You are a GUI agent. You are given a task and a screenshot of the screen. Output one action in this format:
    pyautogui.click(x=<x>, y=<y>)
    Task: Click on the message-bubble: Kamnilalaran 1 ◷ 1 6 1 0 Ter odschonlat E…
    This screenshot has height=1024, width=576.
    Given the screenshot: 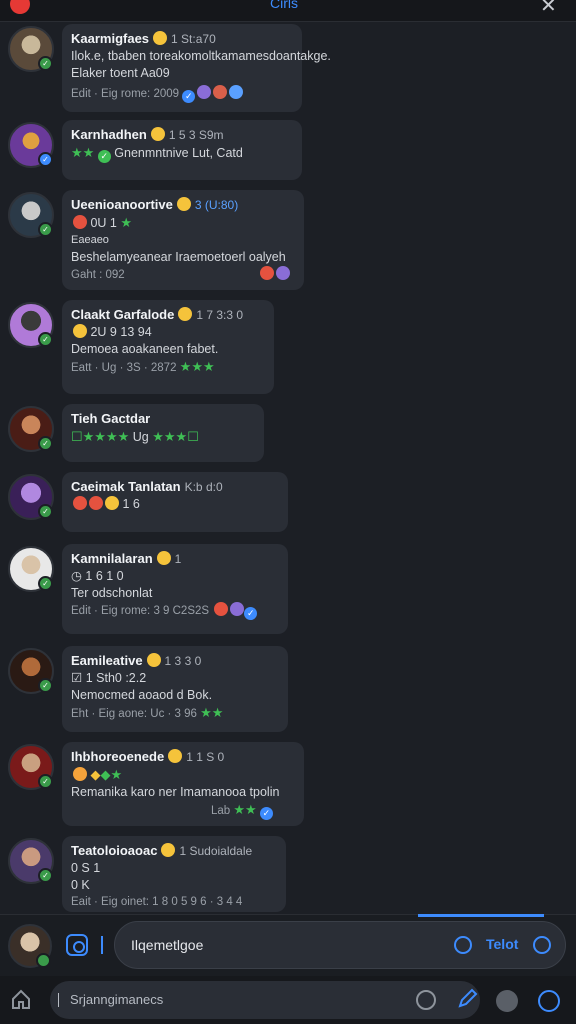 What is the action you would take?
    pyautogui.click(x=175, y=589)
    